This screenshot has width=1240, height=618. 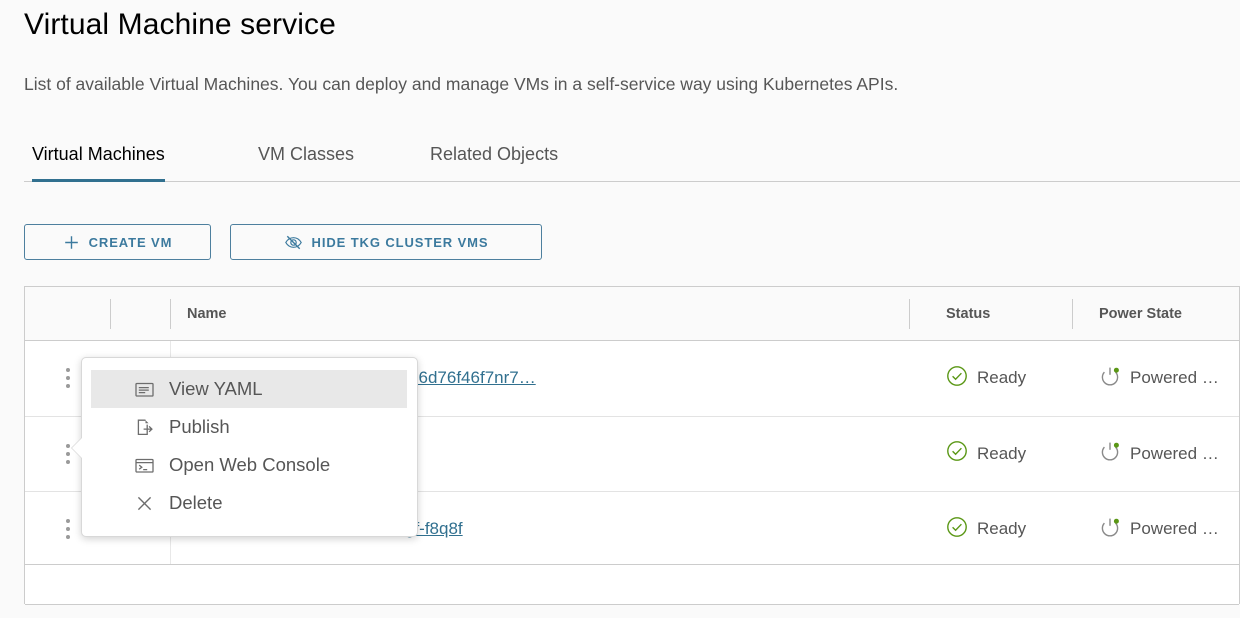 What do you see at coordinates (249, 427) in the screenshot?
I see `menu-item-publish: Publish` at bounding box center [249, 427].